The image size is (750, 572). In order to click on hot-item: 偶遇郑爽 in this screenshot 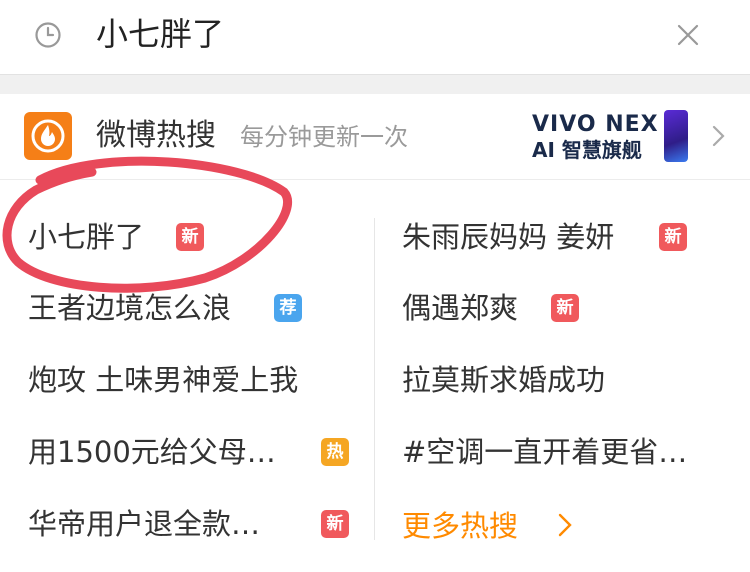, I will do `click(460, 308)`.